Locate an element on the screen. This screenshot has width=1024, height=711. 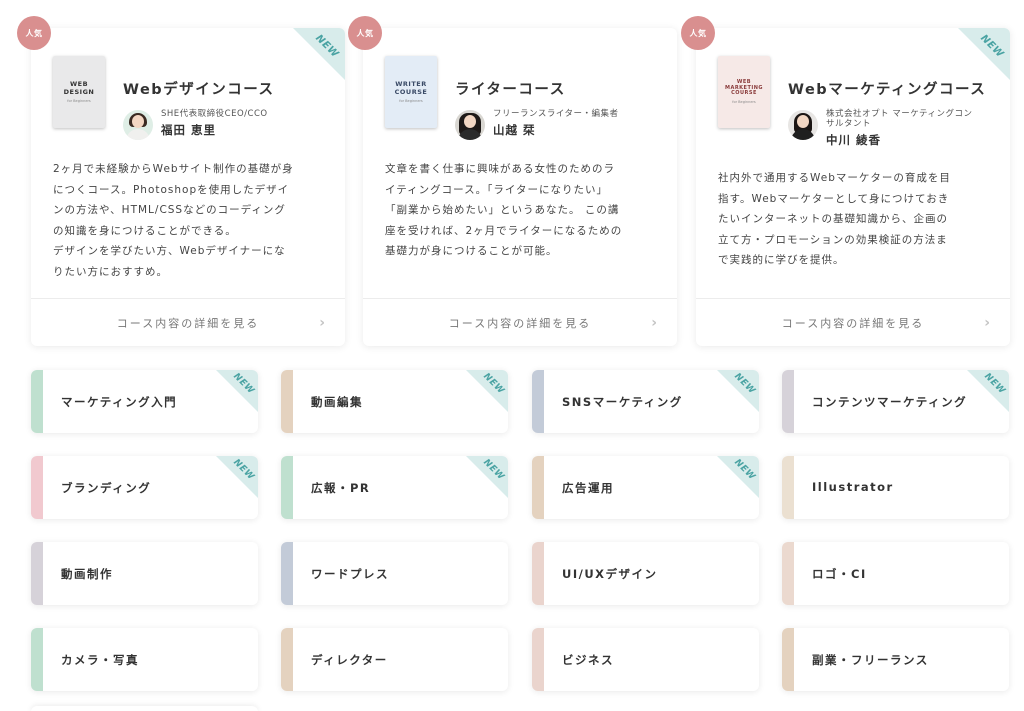
category-label: ロゴ・CI is located at coordinates (839, 574).